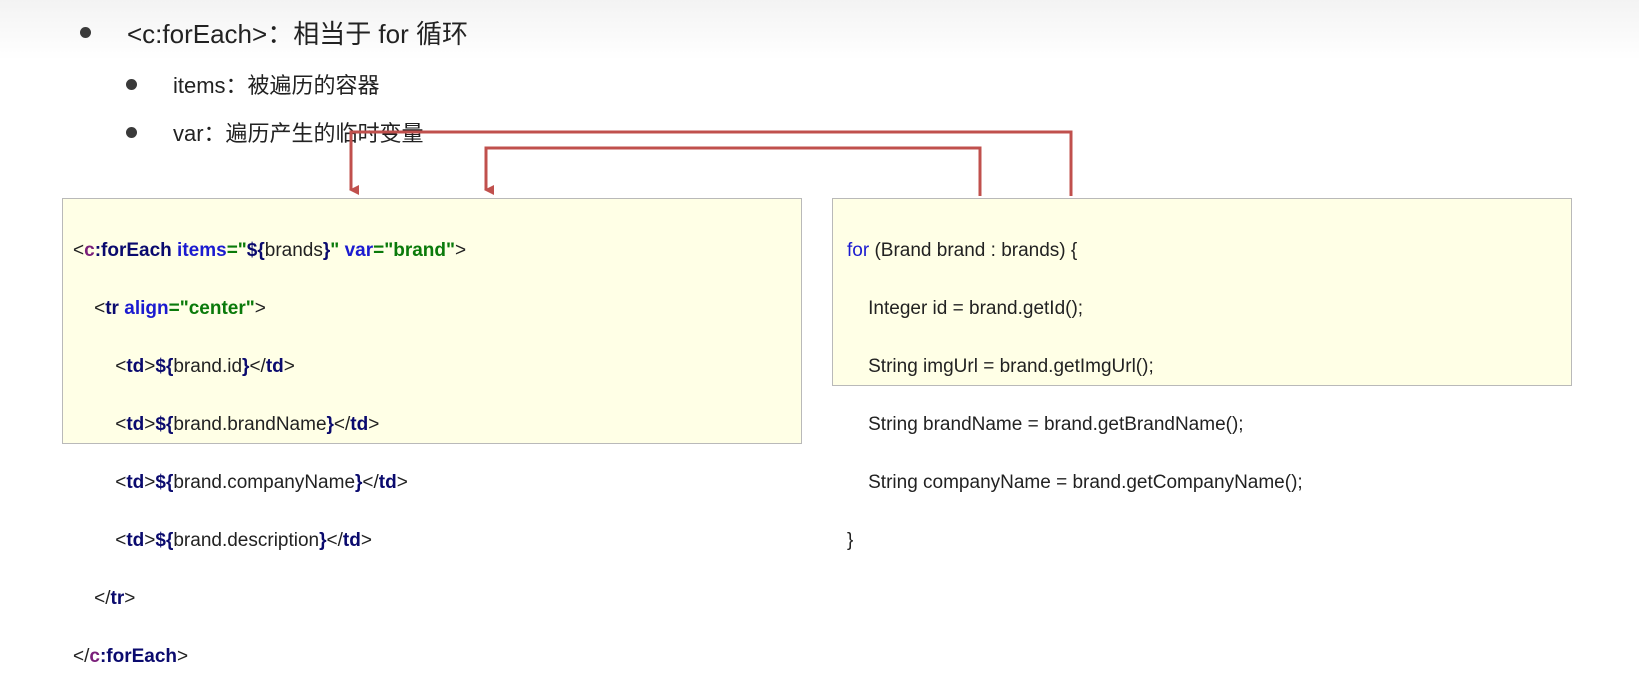 The width and height of the screenshot is (1639, 700). Describe the element at coordinates (962, 250) in the screenshot. I see `java-line-1: for (Brand brand : brands) {` at that location.